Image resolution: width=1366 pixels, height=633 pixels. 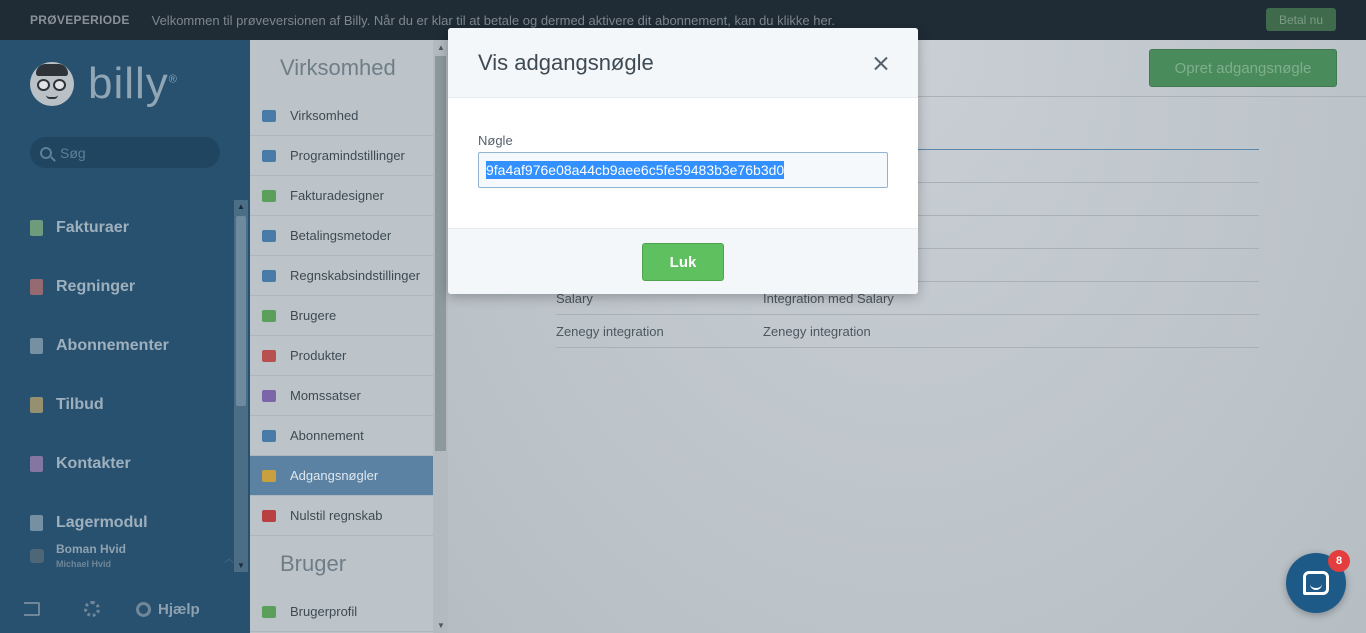 I want to click on sidebar-item-label: Abonnementer, so click(x=112, y=345).